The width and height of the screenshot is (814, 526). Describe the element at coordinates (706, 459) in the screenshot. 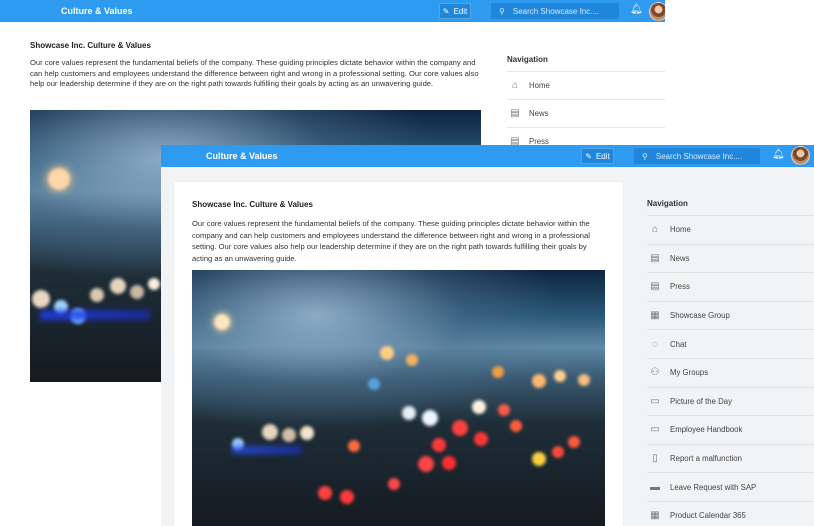

I see `nav-item-label: Report a malfunction` at that location.